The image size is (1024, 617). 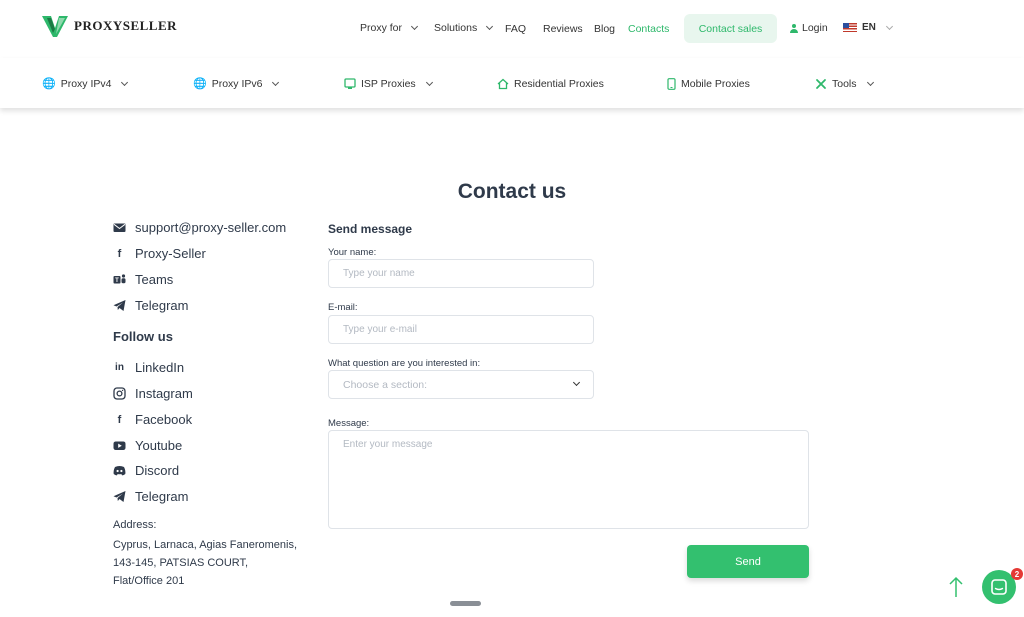 I want to click on social-telegram: Telegram, so click(x=150, y=496).